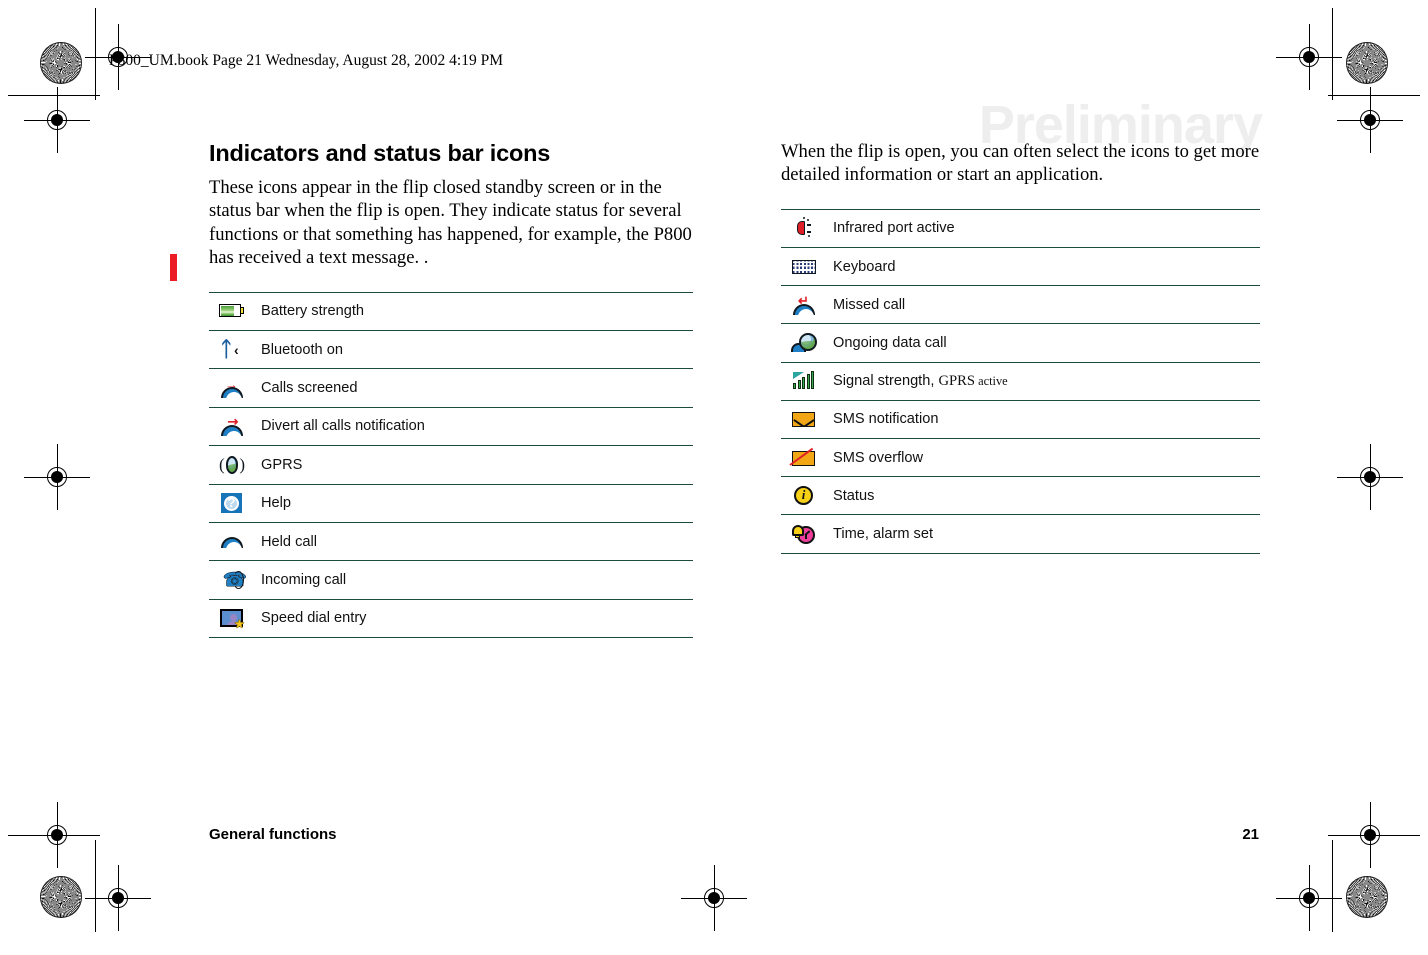  I want to click on page-footer: General functions 21, so click(734, 834).